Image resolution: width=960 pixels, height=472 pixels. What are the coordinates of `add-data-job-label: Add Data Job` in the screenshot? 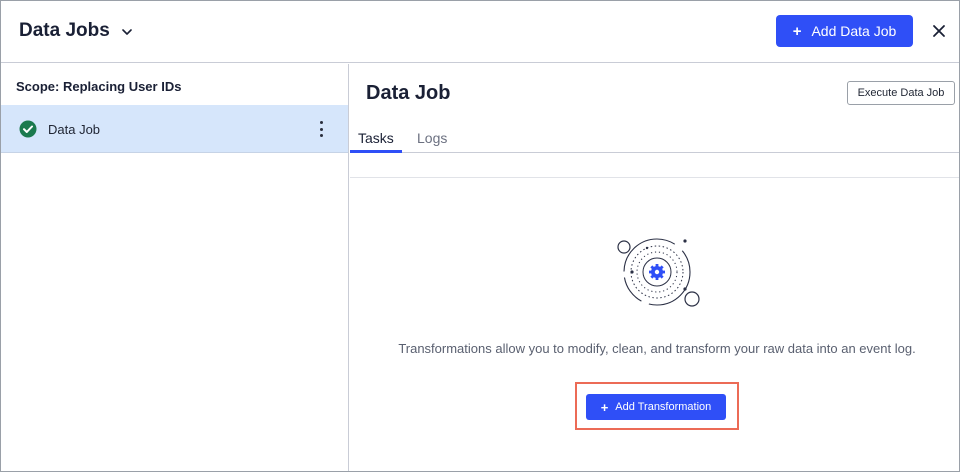 It's located at (854, 31).